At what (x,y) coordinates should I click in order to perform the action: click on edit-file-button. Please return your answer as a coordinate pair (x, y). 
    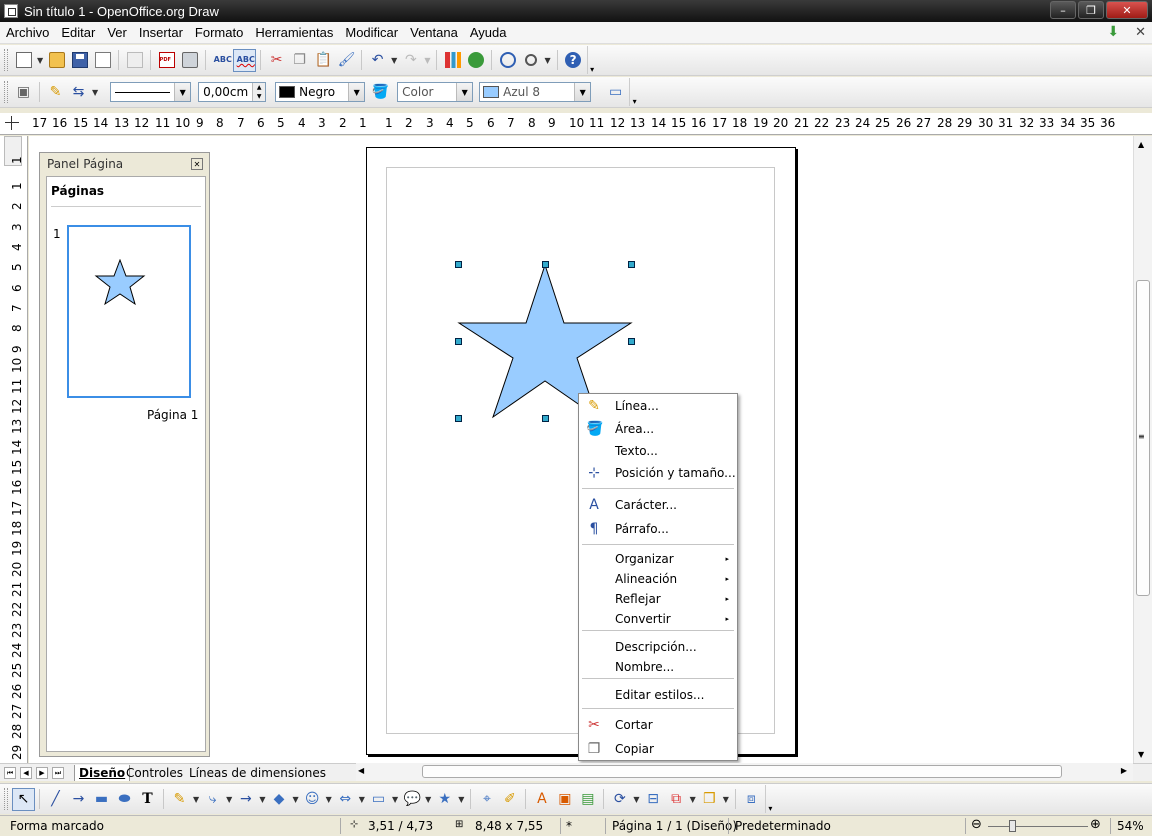
    Looking at the image, I should click on (134, 60).